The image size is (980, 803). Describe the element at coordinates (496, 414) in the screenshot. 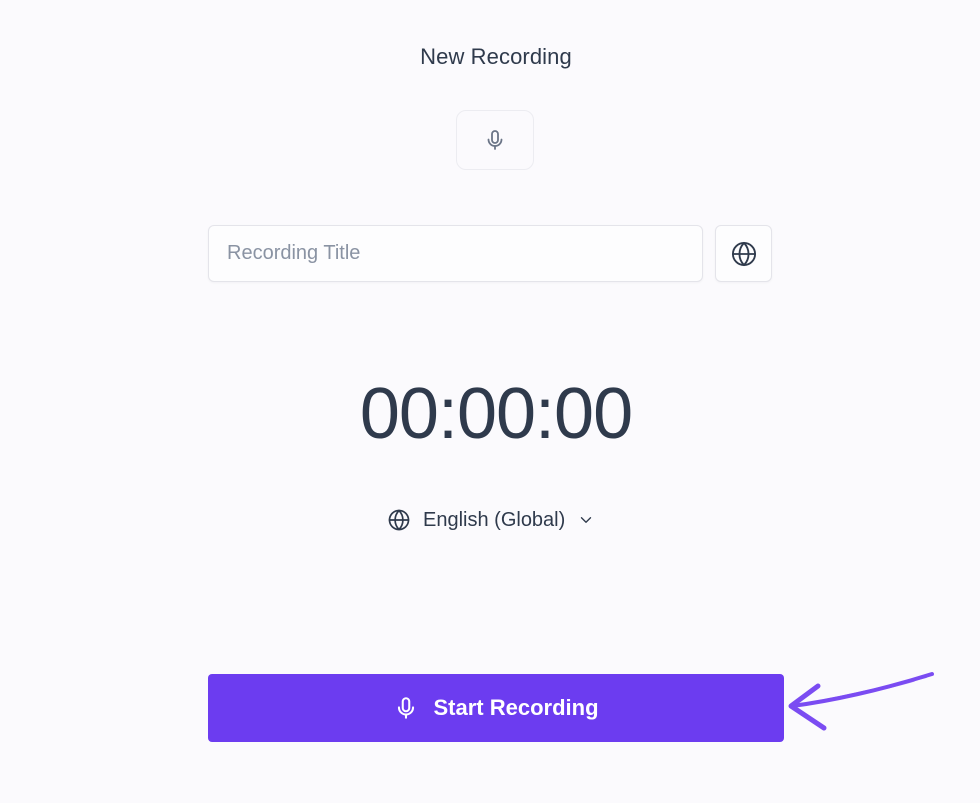

I see `recording-timer: 00:00:00` at that location.